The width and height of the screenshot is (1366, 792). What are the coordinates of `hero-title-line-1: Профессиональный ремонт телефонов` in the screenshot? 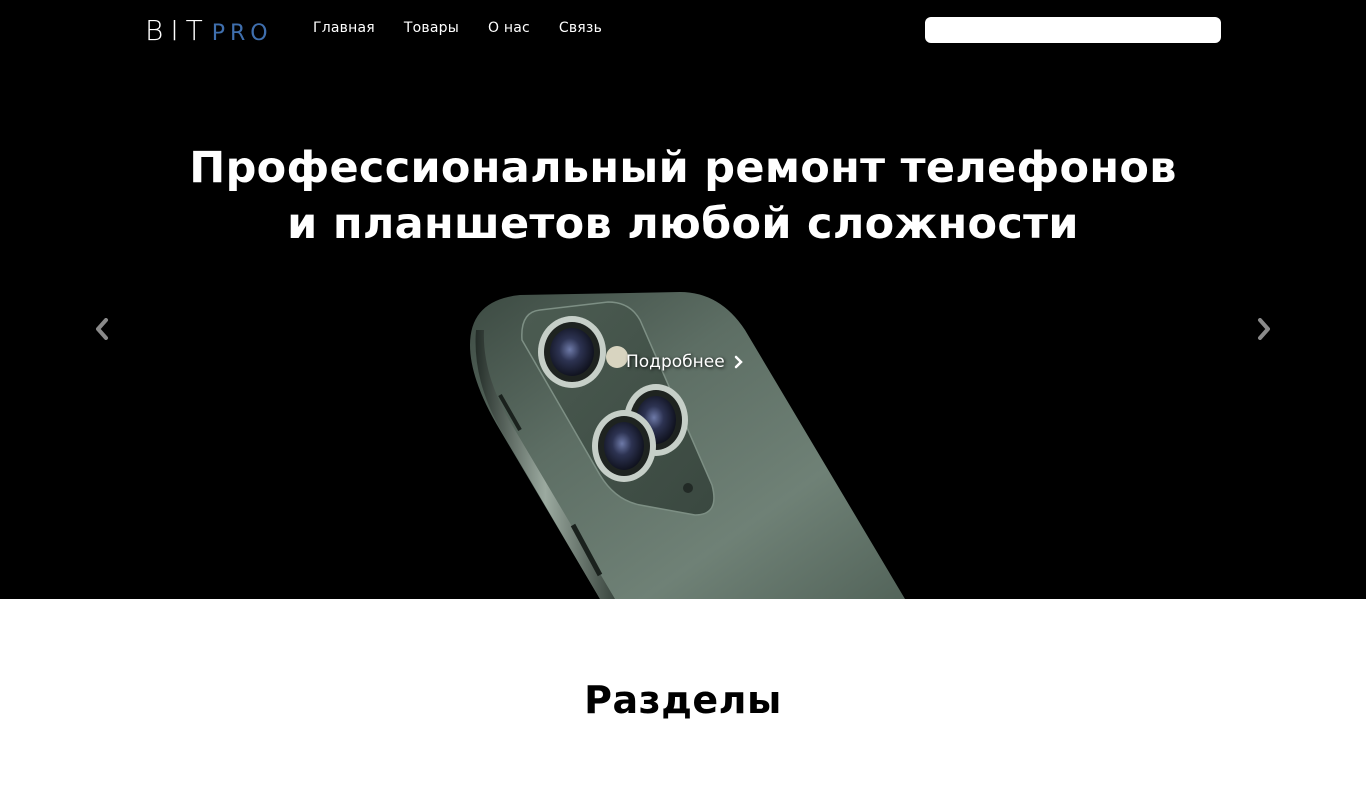 It's located at (683, 168).